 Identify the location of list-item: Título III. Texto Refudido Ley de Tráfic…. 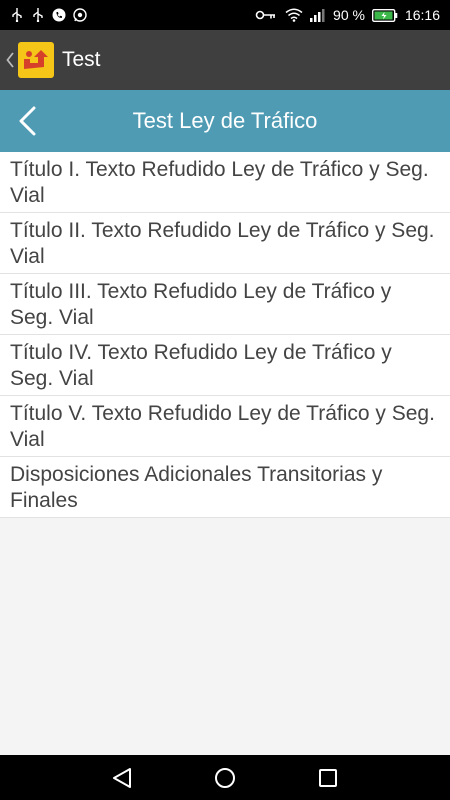
(225, 304).